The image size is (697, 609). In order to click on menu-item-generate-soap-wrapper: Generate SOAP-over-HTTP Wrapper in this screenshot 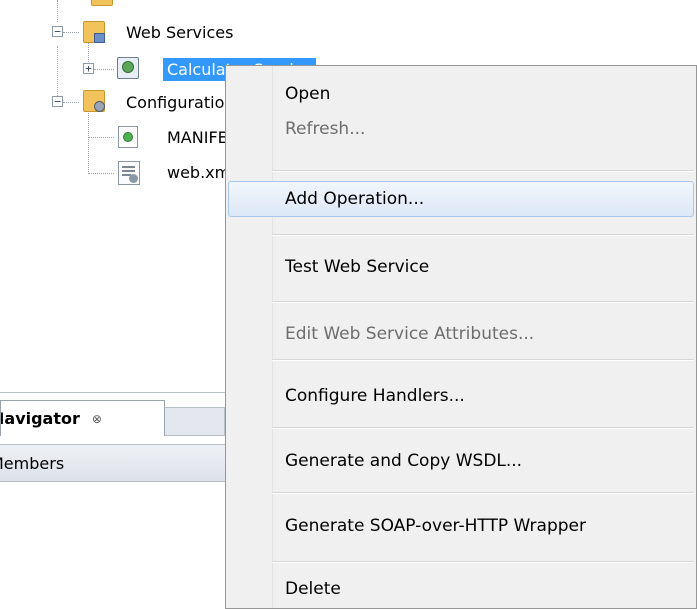, I will do `click(461, 526)`.